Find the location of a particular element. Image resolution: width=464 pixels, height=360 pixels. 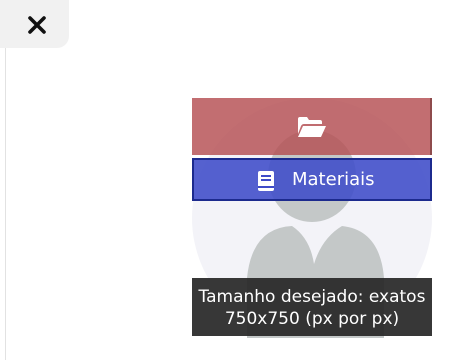

close-button is located at coordinates (34, 24).